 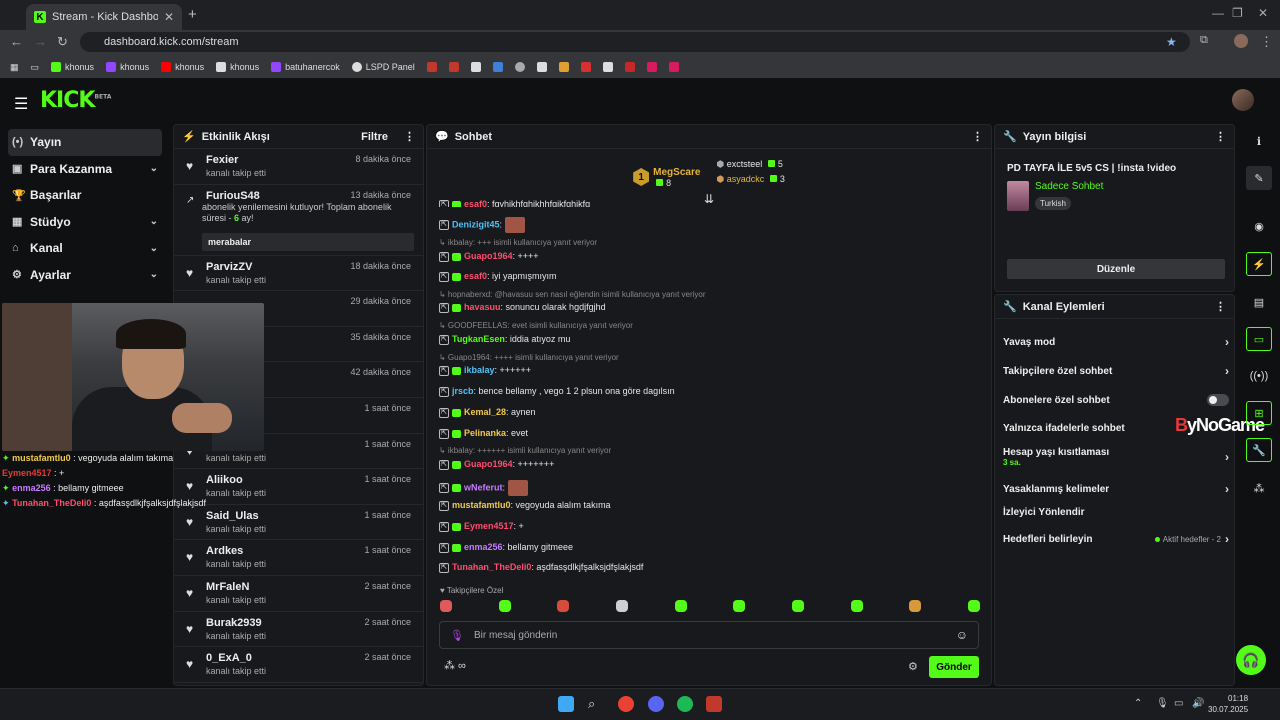 What do you see at coordinates (709, 199) in the screenshot?
I see `scroll-to-bottom-icon: ⇊` at bounding box center [709, 199].